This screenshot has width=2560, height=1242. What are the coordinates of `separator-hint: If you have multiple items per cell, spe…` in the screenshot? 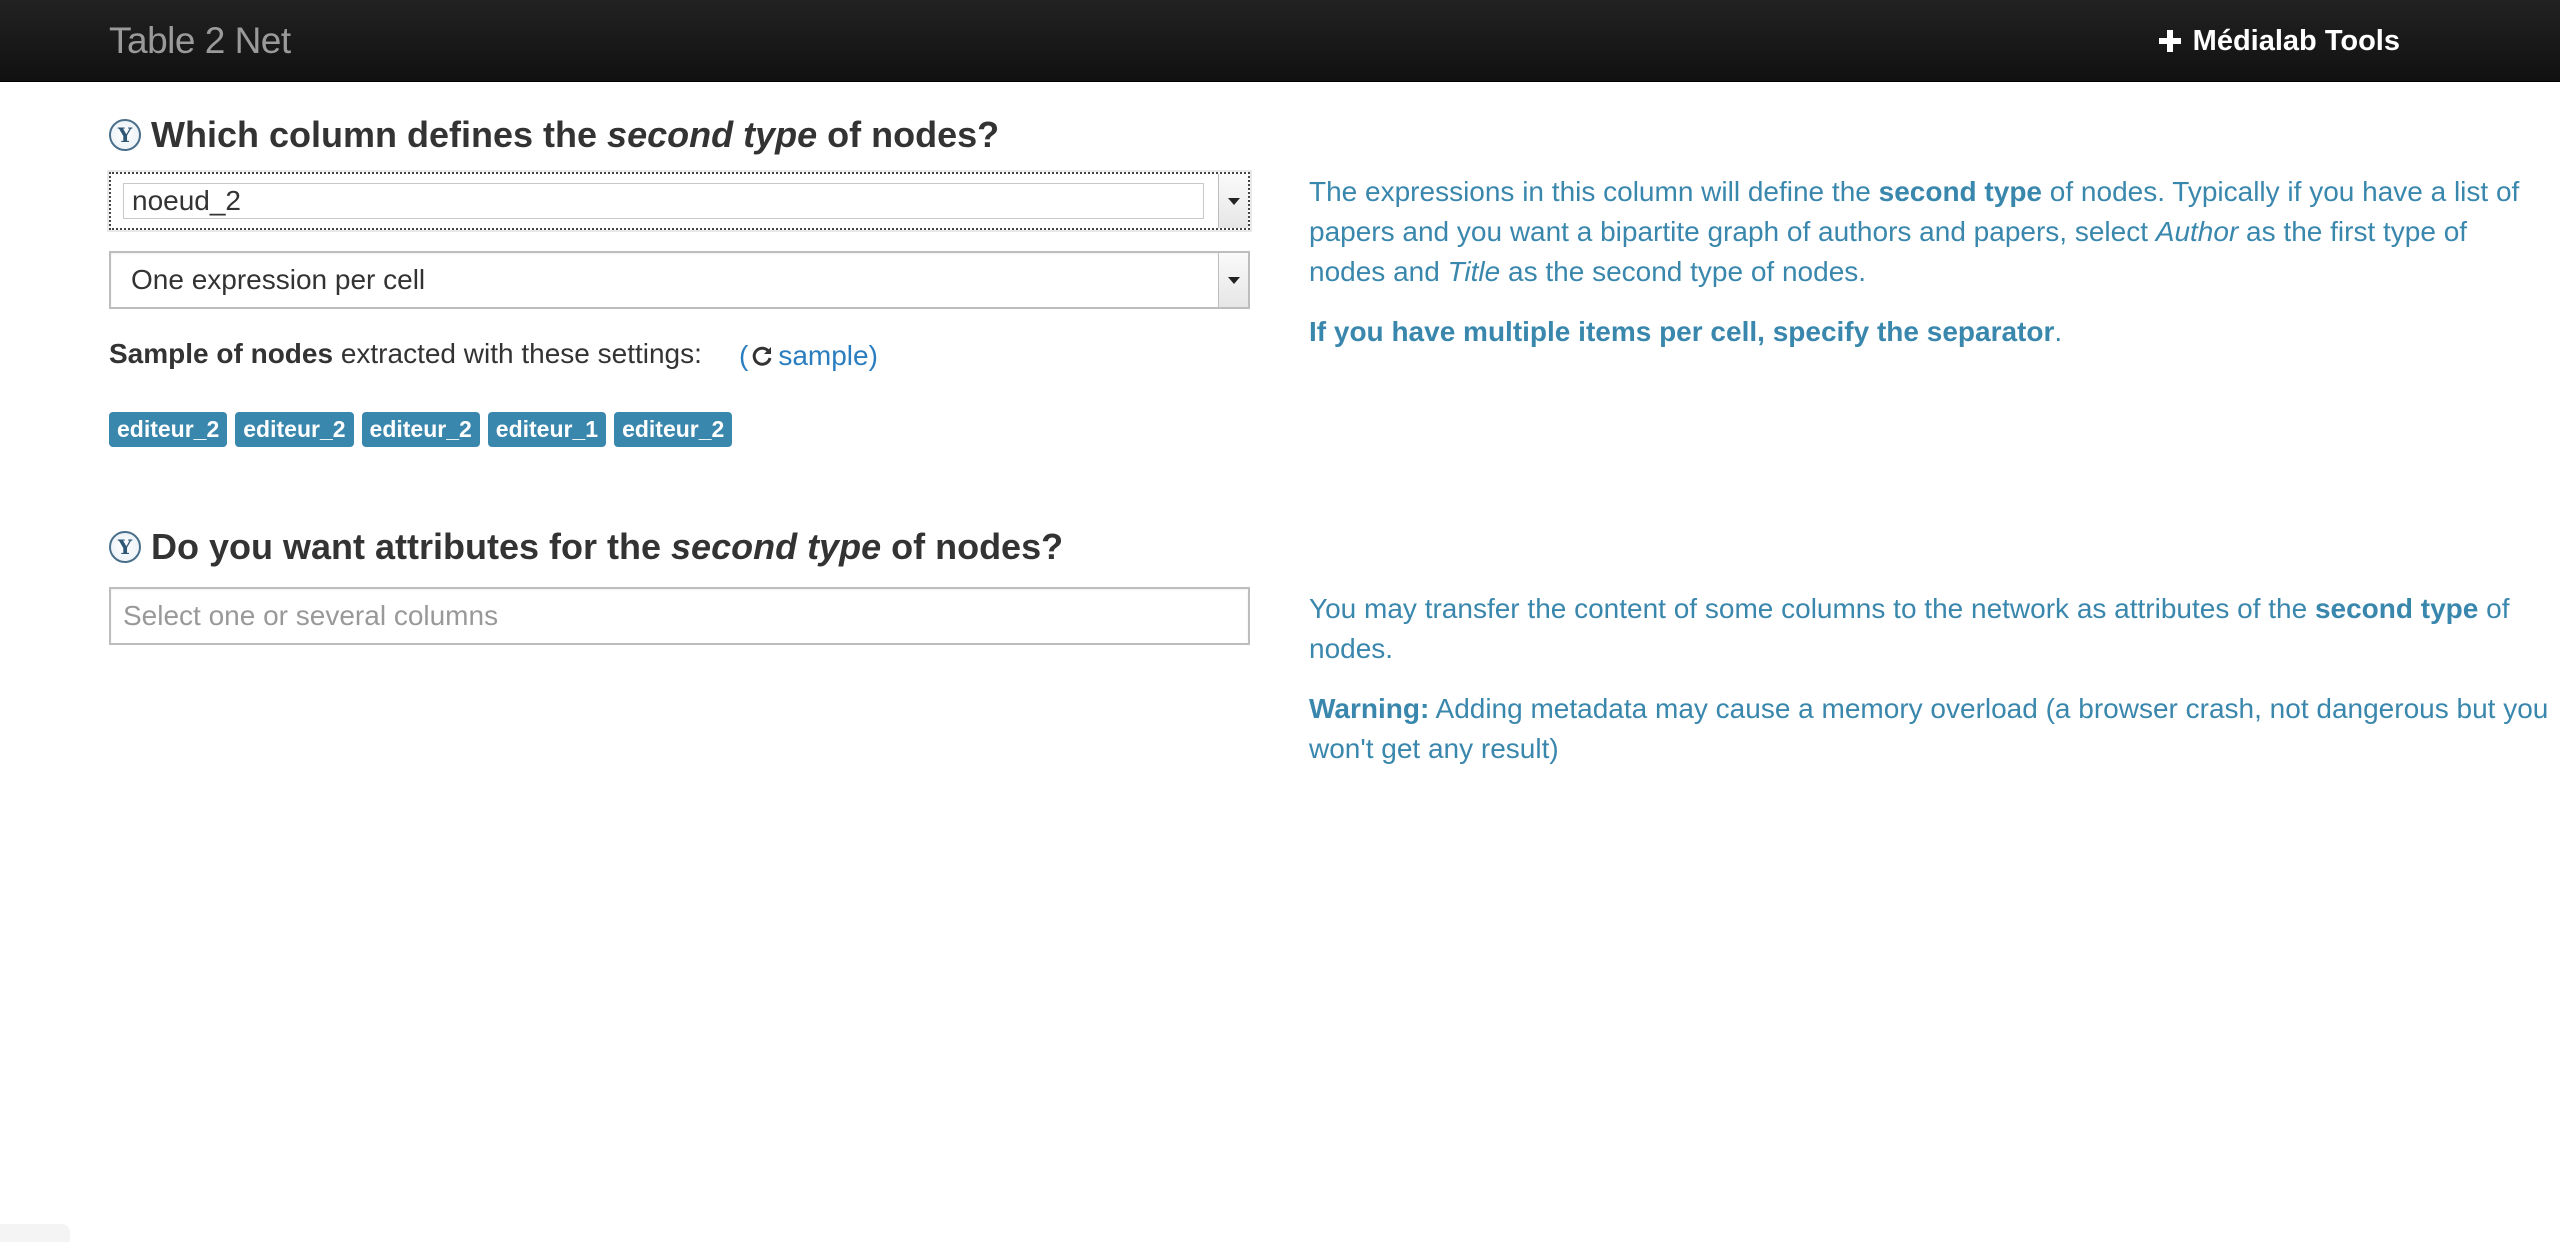 It's located at (1686, 331).